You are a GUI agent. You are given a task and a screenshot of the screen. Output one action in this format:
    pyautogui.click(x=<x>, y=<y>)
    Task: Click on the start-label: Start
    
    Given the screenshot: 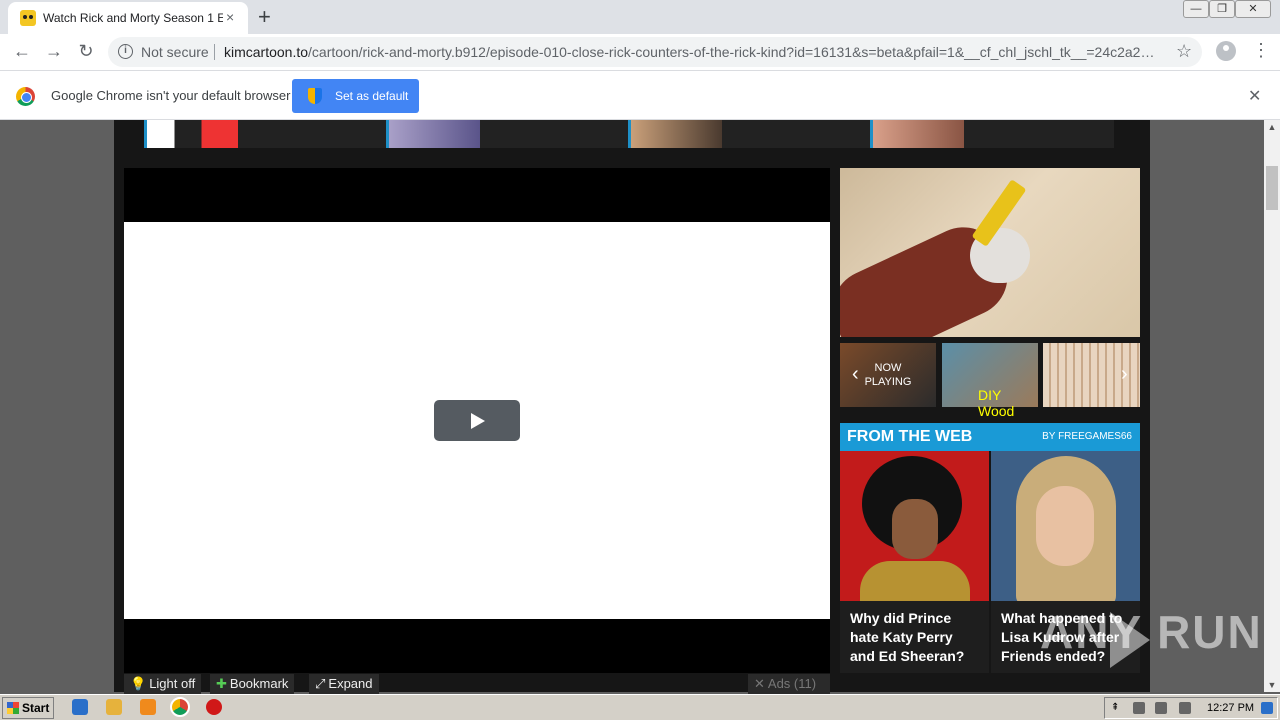 What is the action you would take?
    pyautogui.click(x=36, y=708)
    